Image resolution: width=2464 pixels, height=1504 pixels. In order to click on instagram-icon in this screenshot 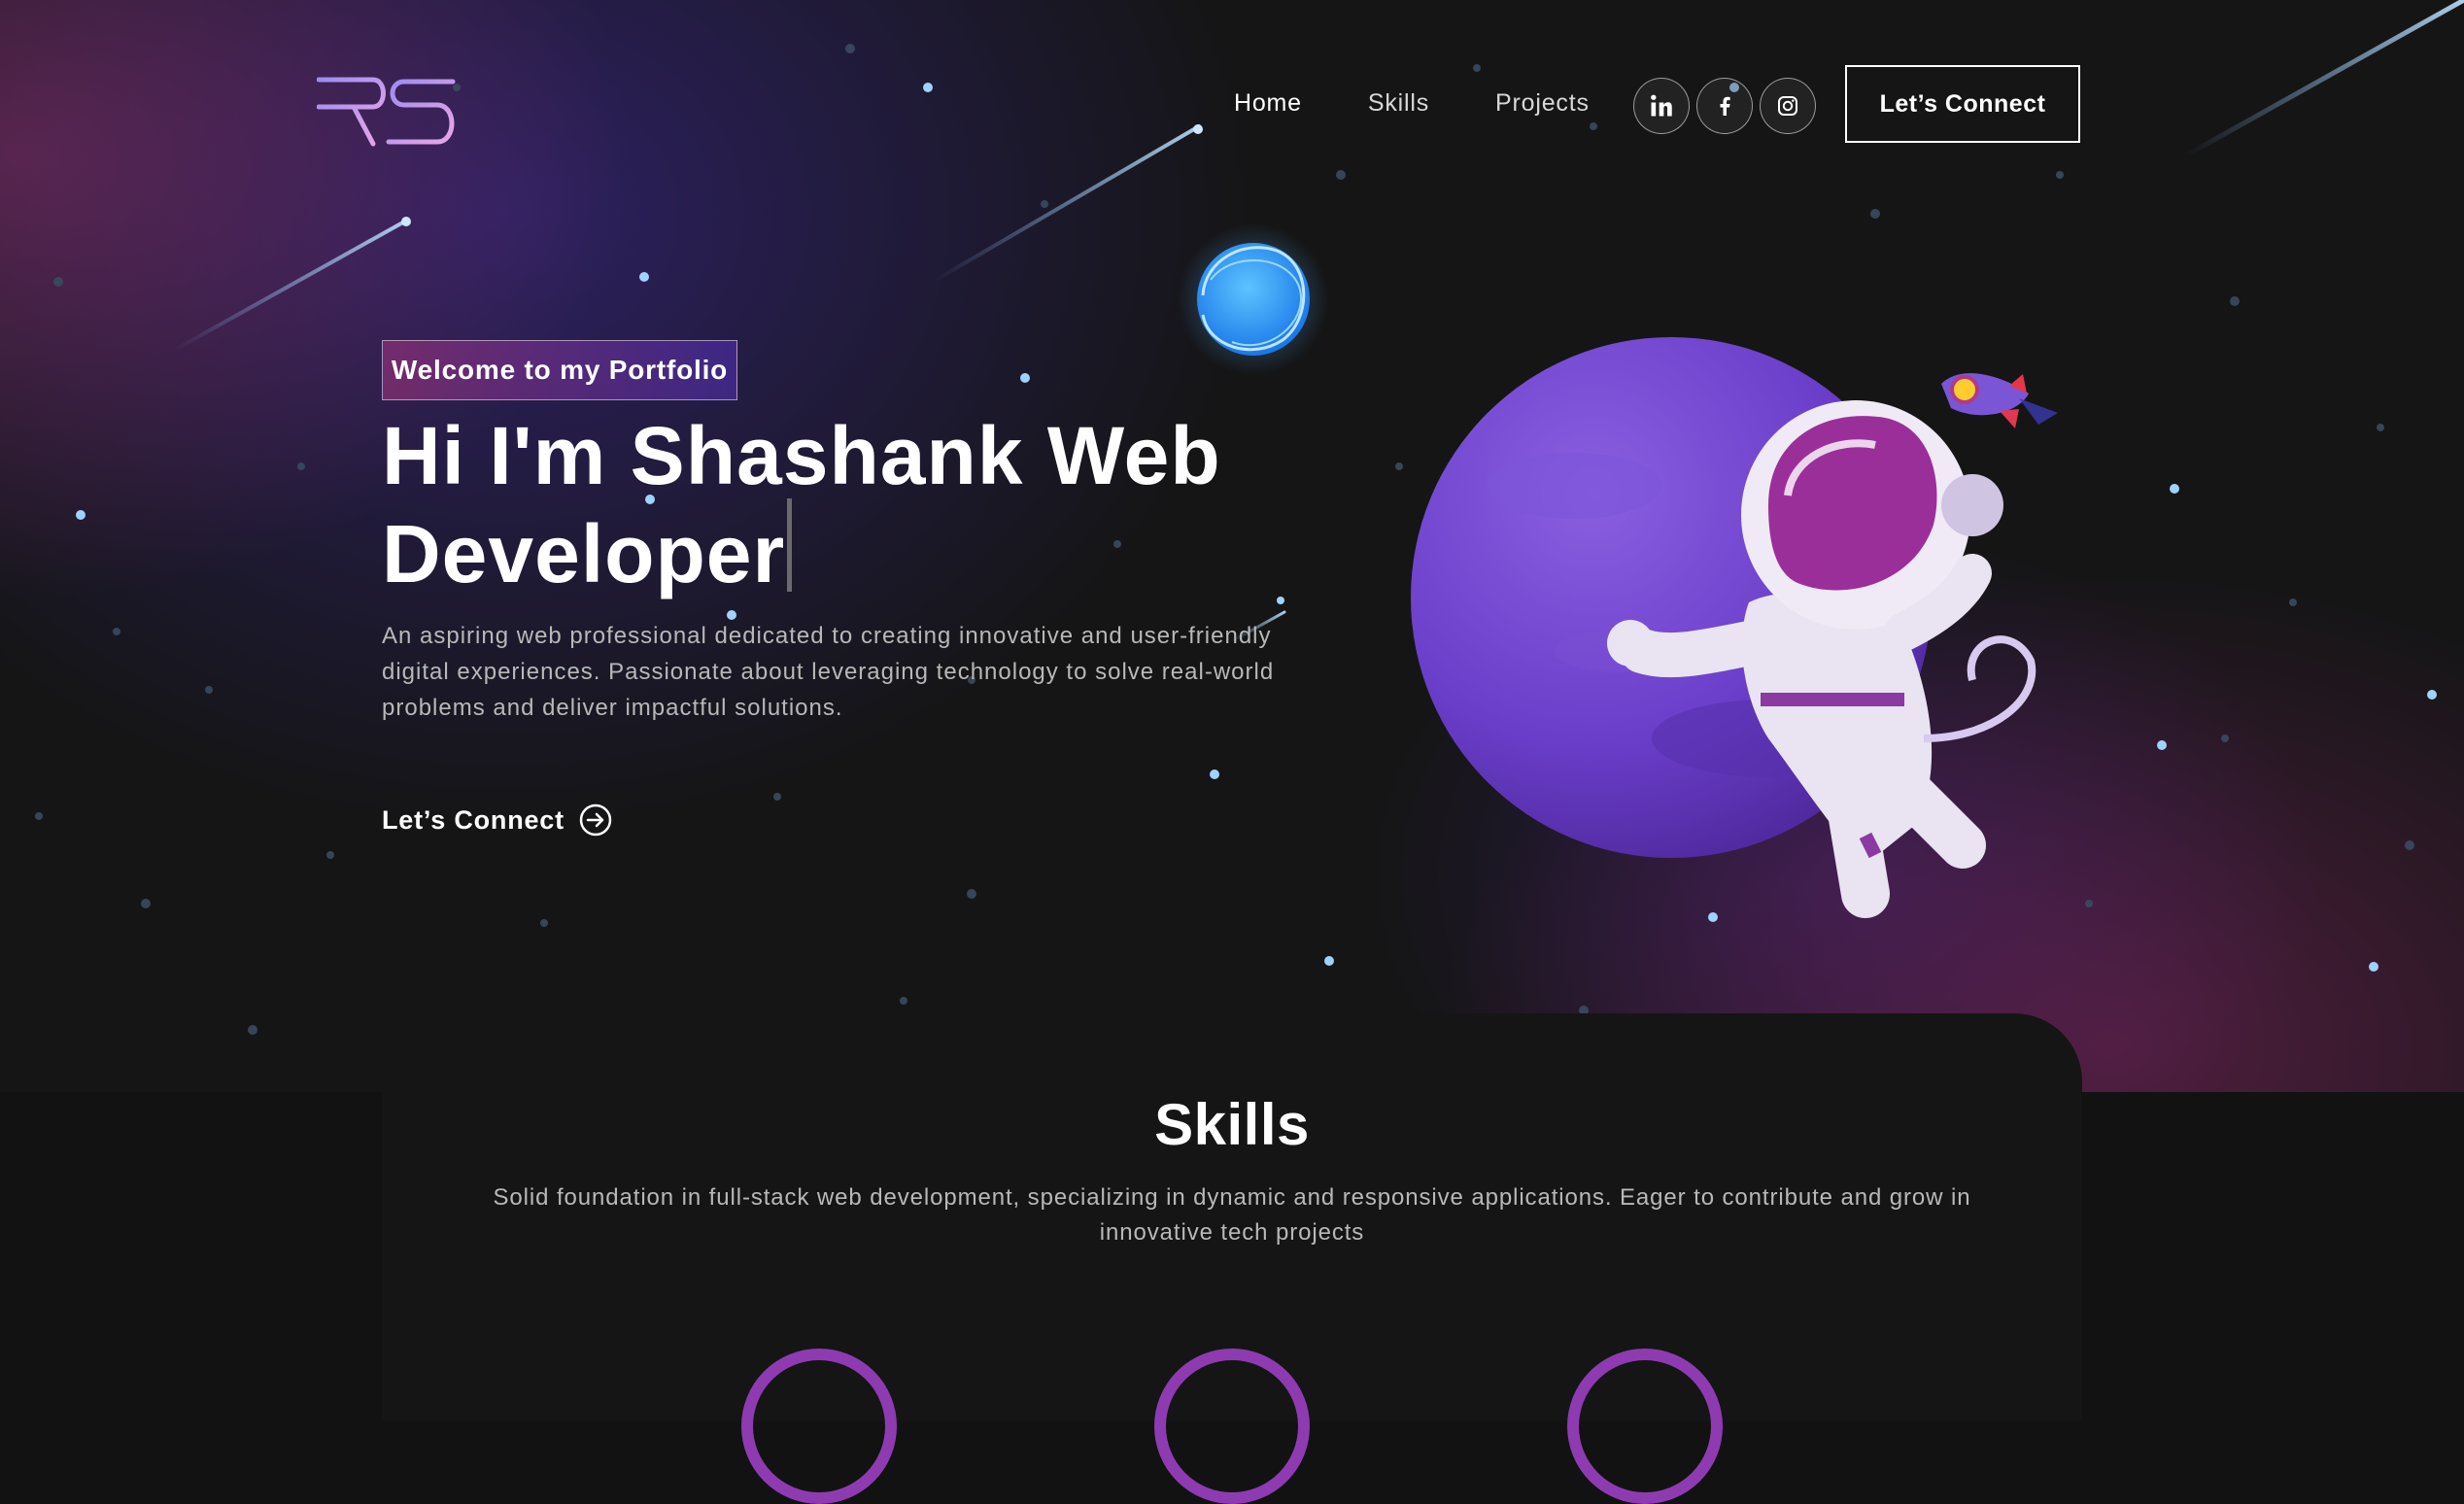, I will do `click(1787, 106)`.